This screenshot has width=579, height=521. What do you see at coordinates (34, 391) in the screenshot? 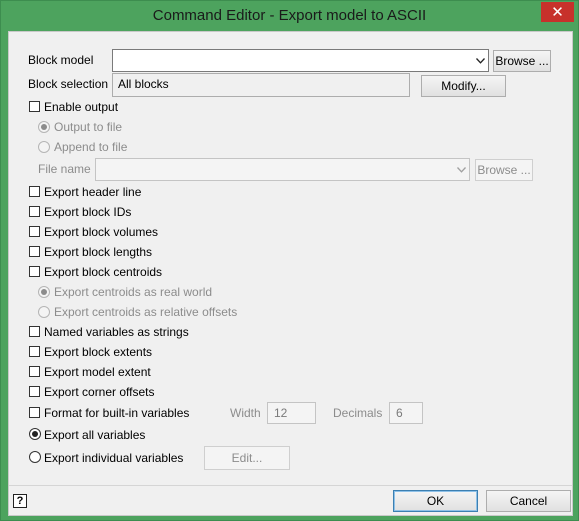
I see `export-corner-offsets-checkbox` at bounding box center [34, 391].